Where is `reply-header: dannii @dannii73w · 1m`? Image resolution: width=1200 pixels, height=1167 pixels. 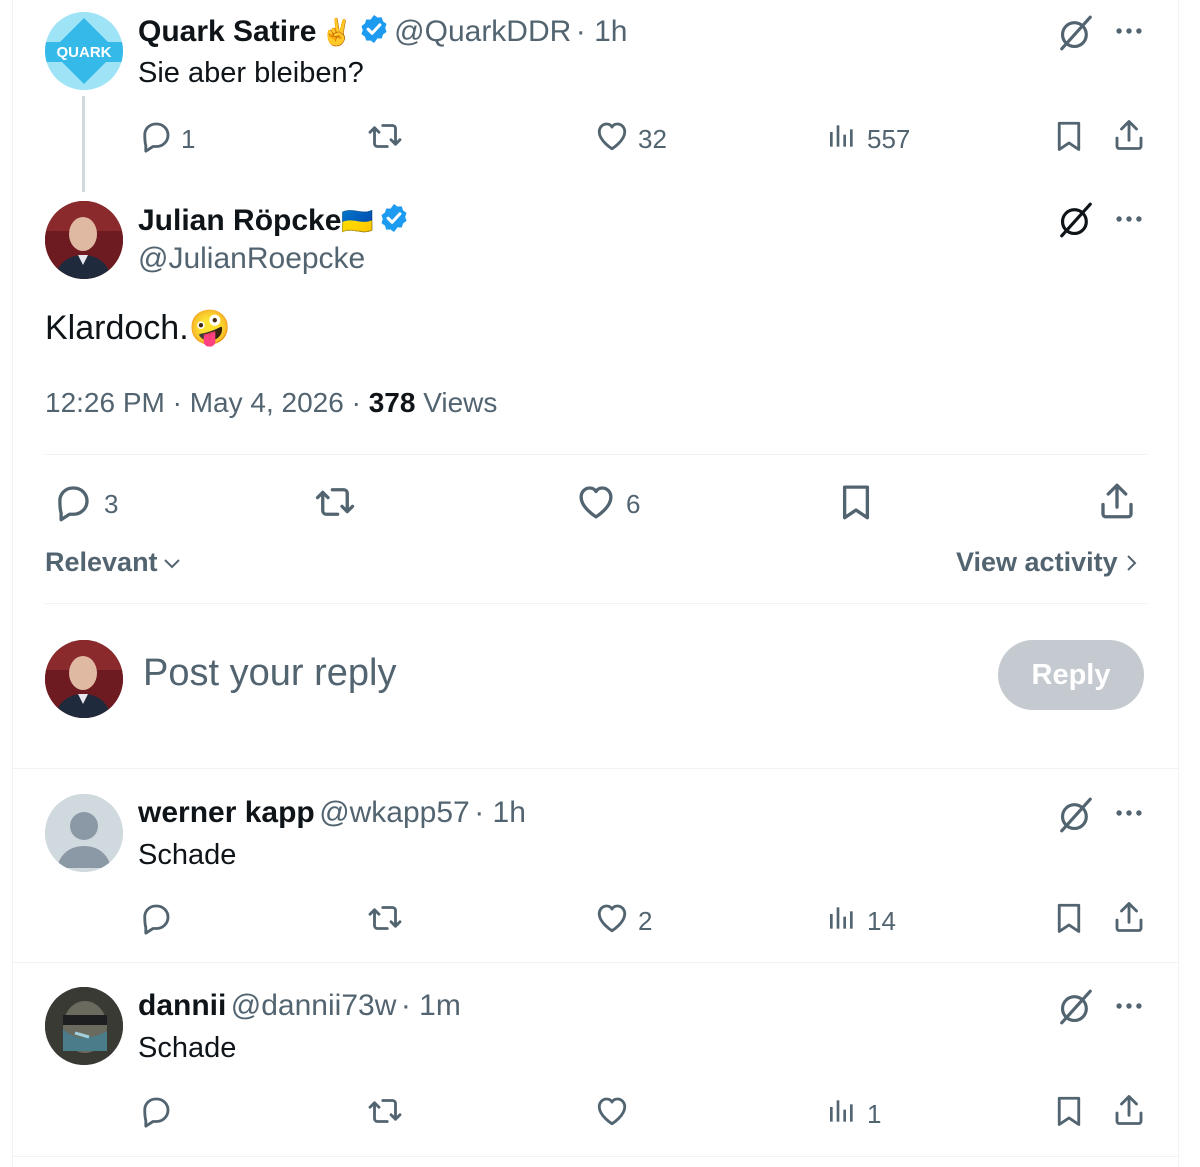
reply-header: dannii @dannii73w · 1m is located at coordinates (299, 1006).